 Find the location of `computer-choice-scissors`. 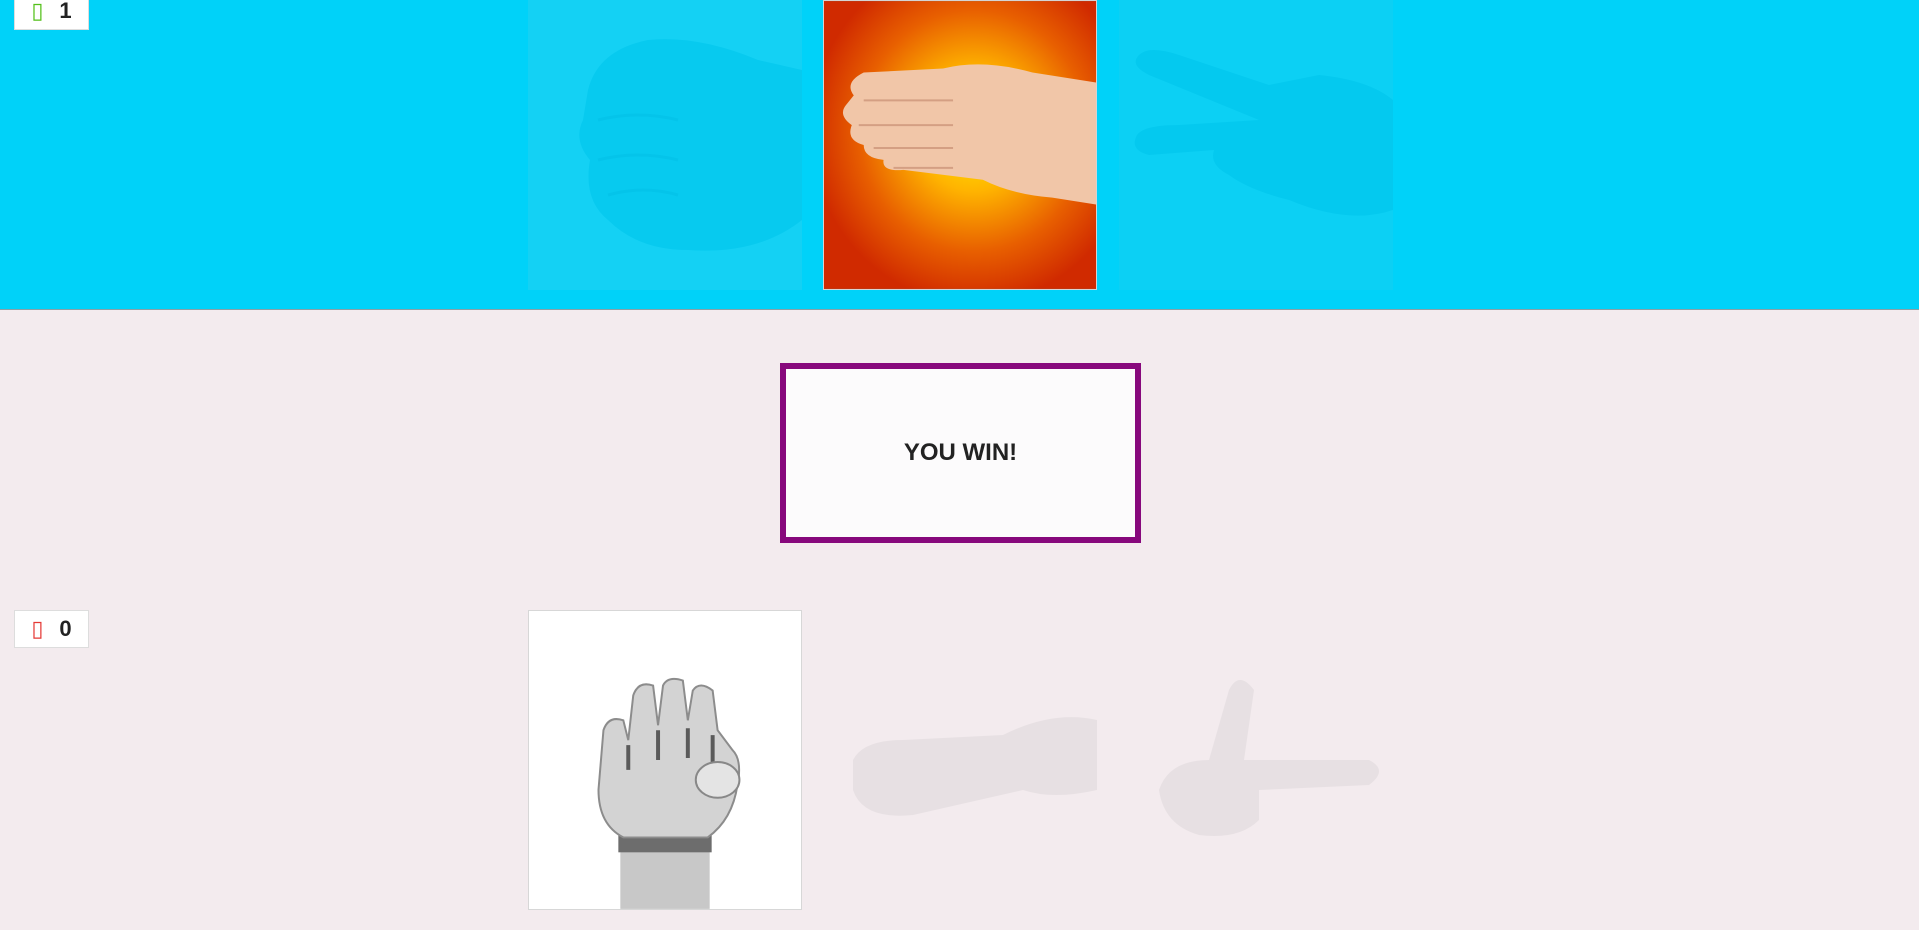

computer-choice-scissors is located at coordinates (1256, 760).